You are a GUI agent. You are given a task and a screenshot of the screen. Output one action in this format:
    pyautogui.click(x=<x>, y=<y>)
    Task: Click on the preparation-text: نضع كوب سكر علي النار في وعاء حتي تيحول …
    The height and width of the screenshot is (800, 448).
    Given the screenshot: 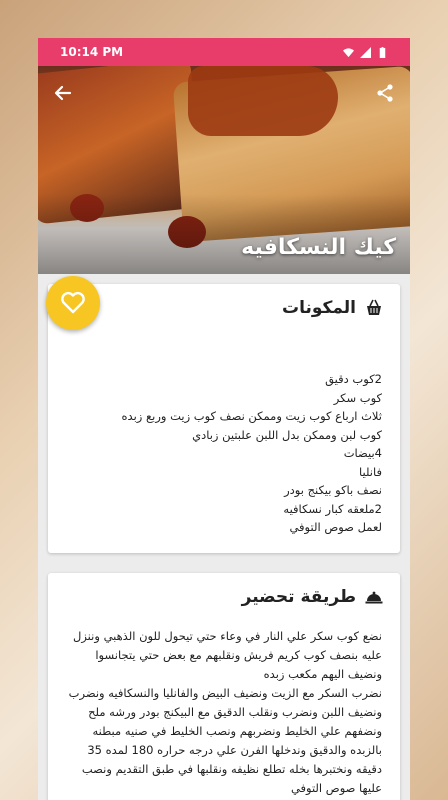 What is the action you would take?
    pyautogui.click(x=225, y=711)
    